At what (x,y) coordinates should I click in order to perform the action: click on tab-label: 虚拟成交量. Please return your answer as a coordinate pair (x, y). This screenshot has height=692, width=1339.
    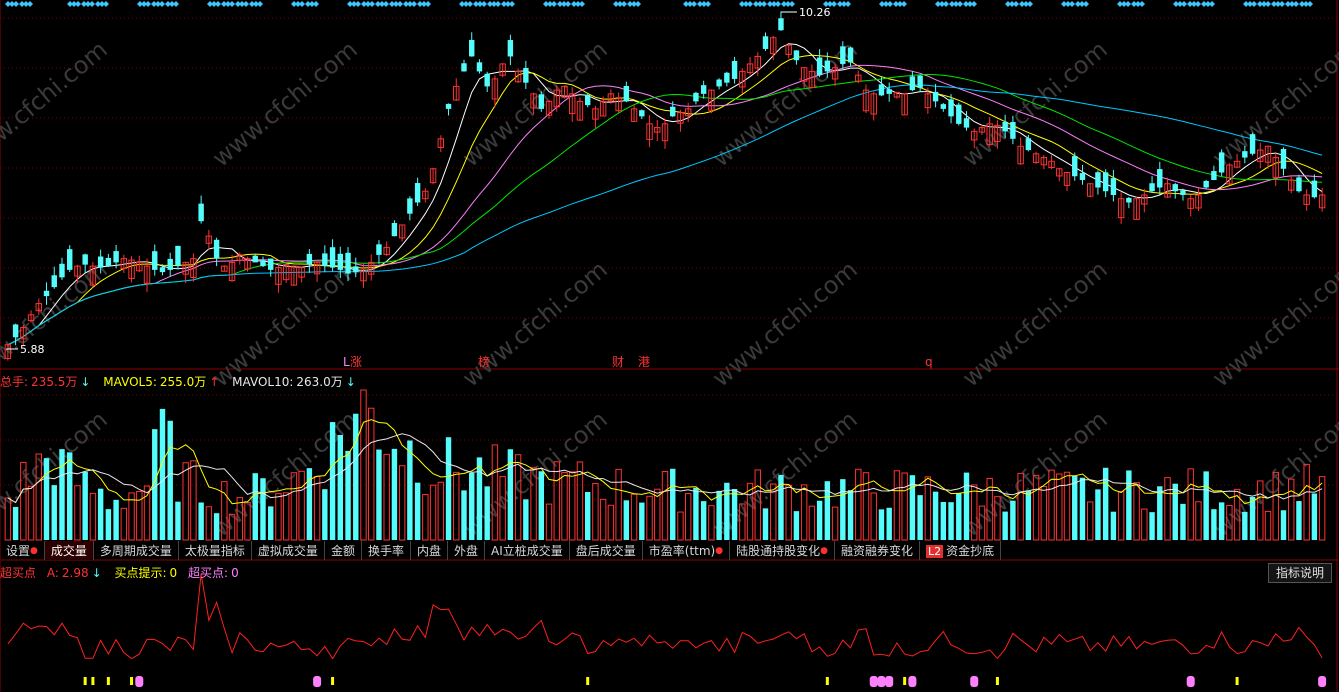
    Looking at the image, I should click on (287, 551).